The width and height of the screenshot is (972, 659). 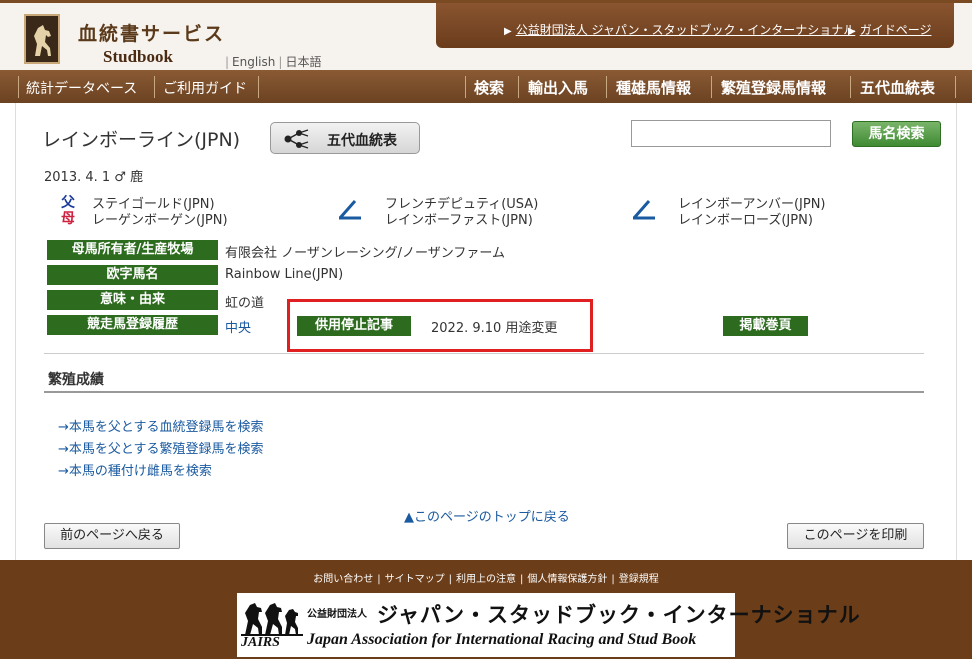 I want to click on field-value-owner-farm: 有限会社 ノーザンレーシング/ノーザンファーム, so click(x=365, y=253).